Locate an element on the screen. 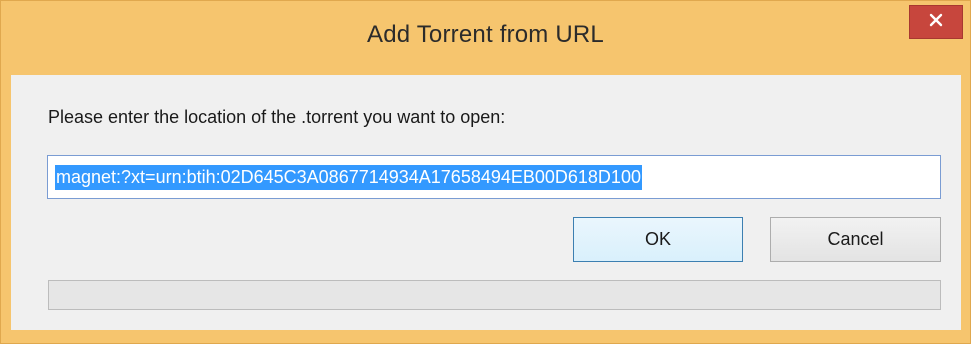 The height and width of the screenshot is (344, 971). close-button is located at coordinates (936, 22).